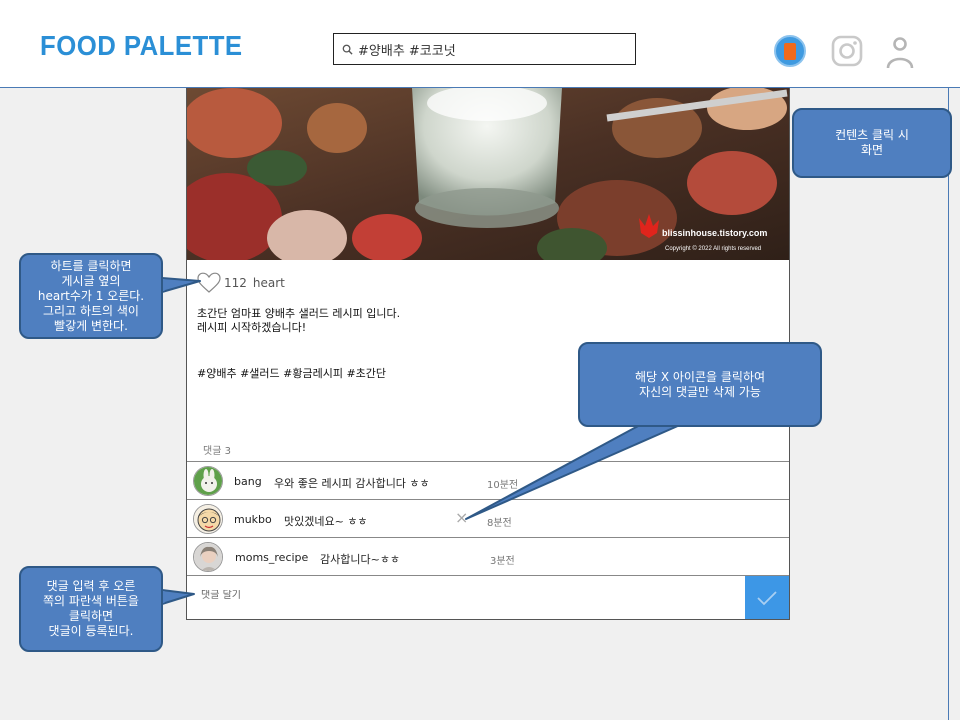  I want to click on comment-time: 3분전, so click(502, 561).